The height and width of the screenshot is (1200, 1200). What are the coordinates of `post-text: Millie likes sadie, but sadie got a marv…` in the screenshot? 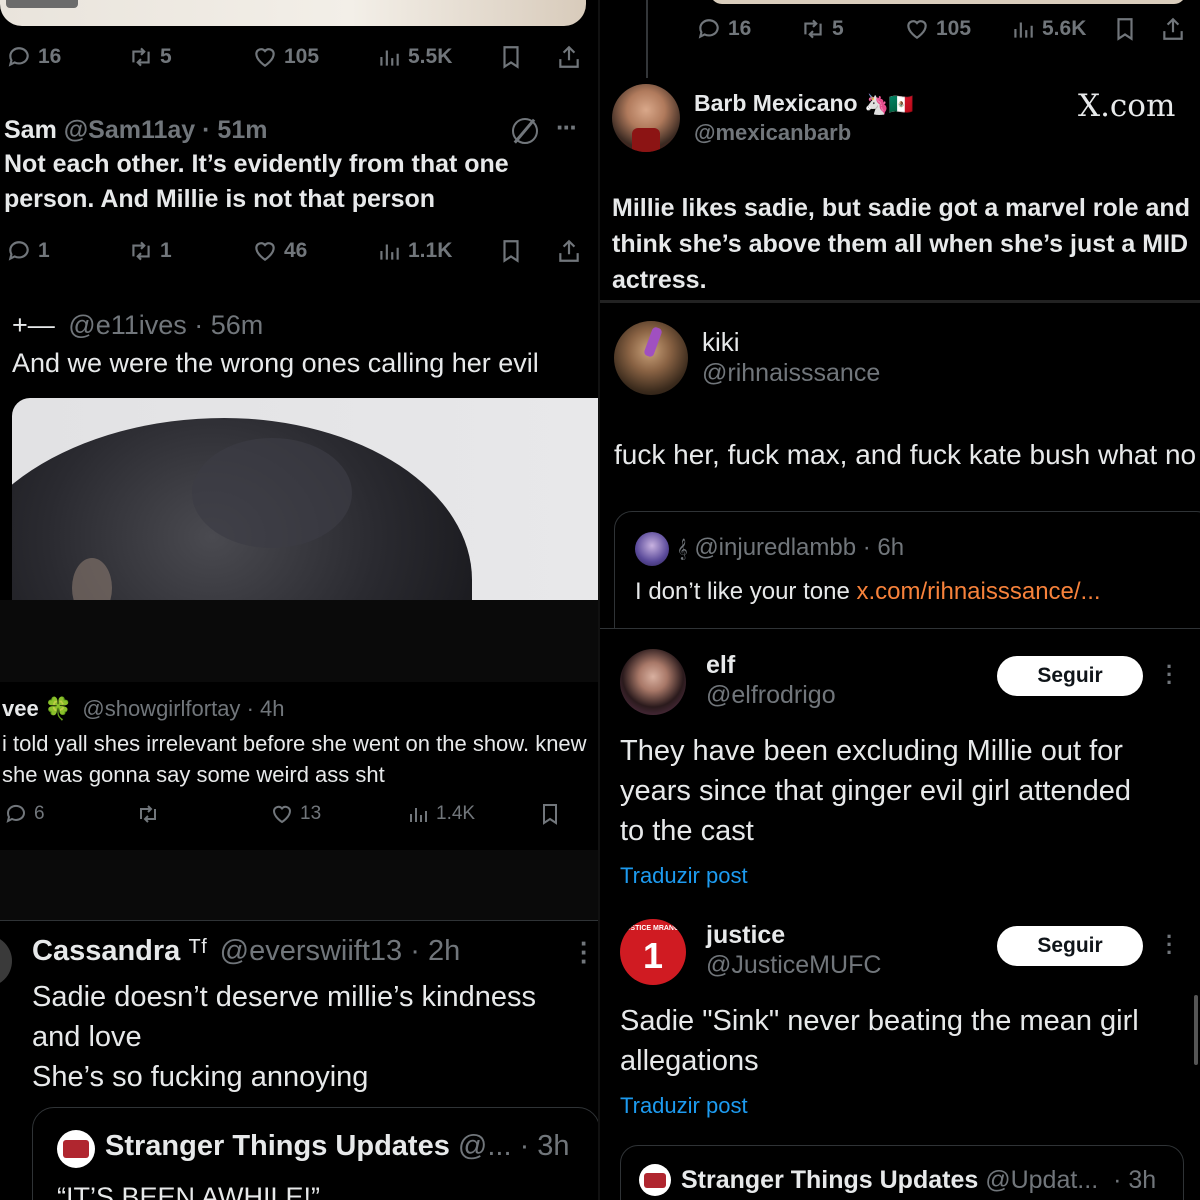 It's located at (901, 244).